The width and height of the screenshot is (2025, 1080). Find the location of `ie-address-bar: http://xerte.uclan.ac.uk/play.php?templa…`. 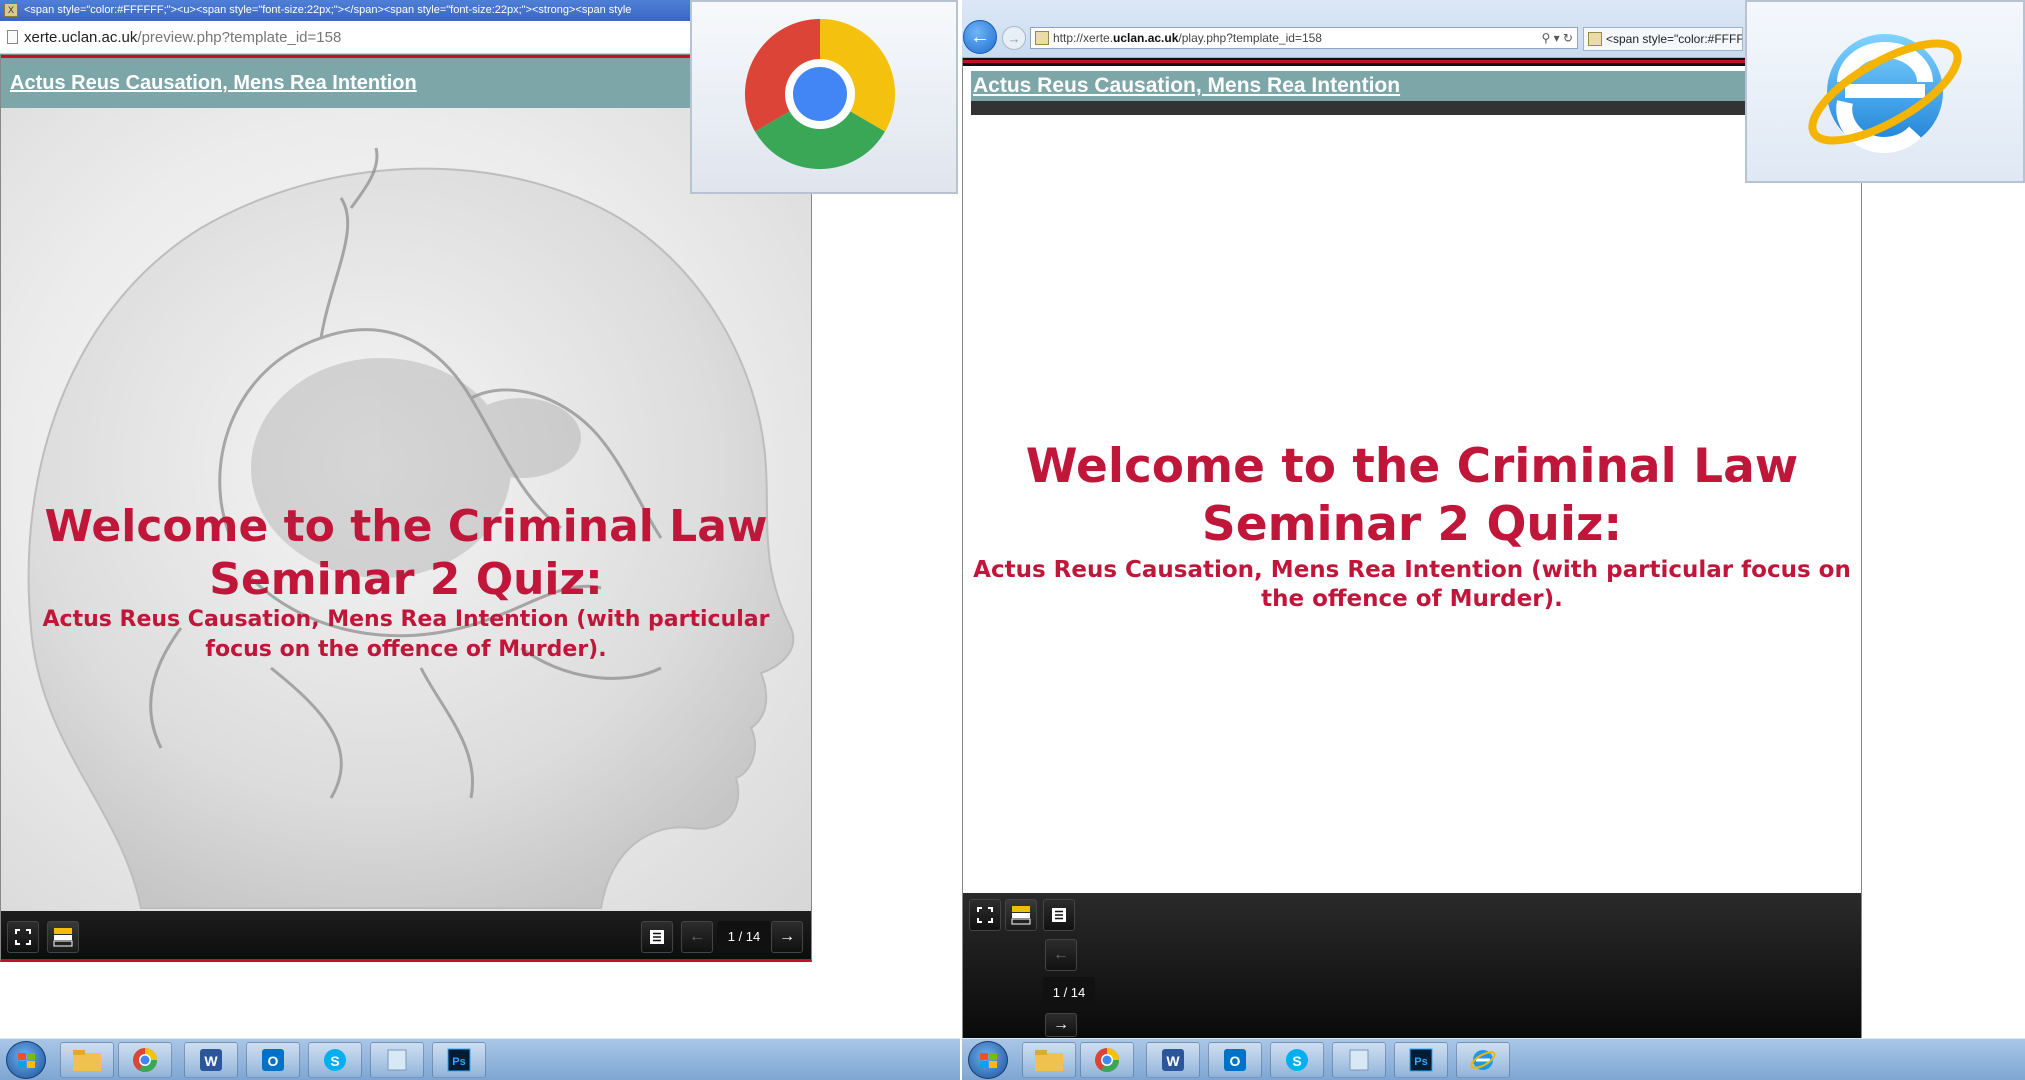

ie-address-bar: http://xerte.uclan.ac.uk/play.php?templa… is located at coordinates (1304, 38).